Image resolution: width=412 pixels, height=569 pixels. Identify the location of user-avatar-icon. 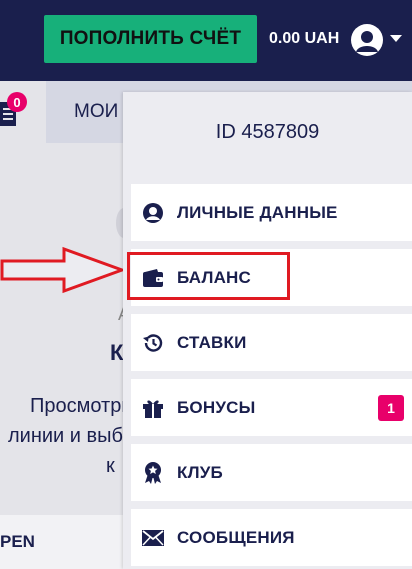
(367, 40).